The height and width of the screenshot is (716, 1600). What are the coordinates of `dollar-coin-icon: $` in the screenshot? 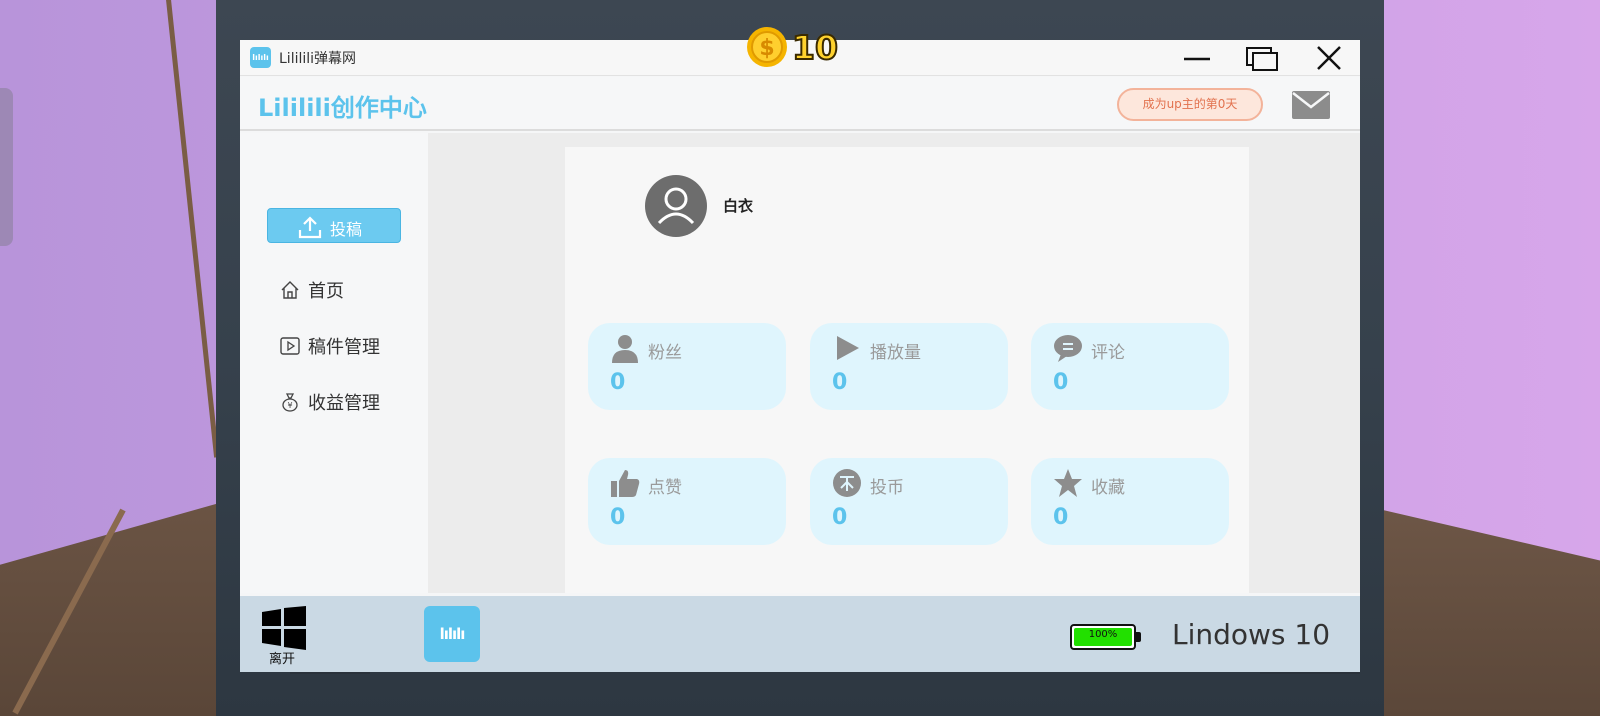 It's located at (767, 47).